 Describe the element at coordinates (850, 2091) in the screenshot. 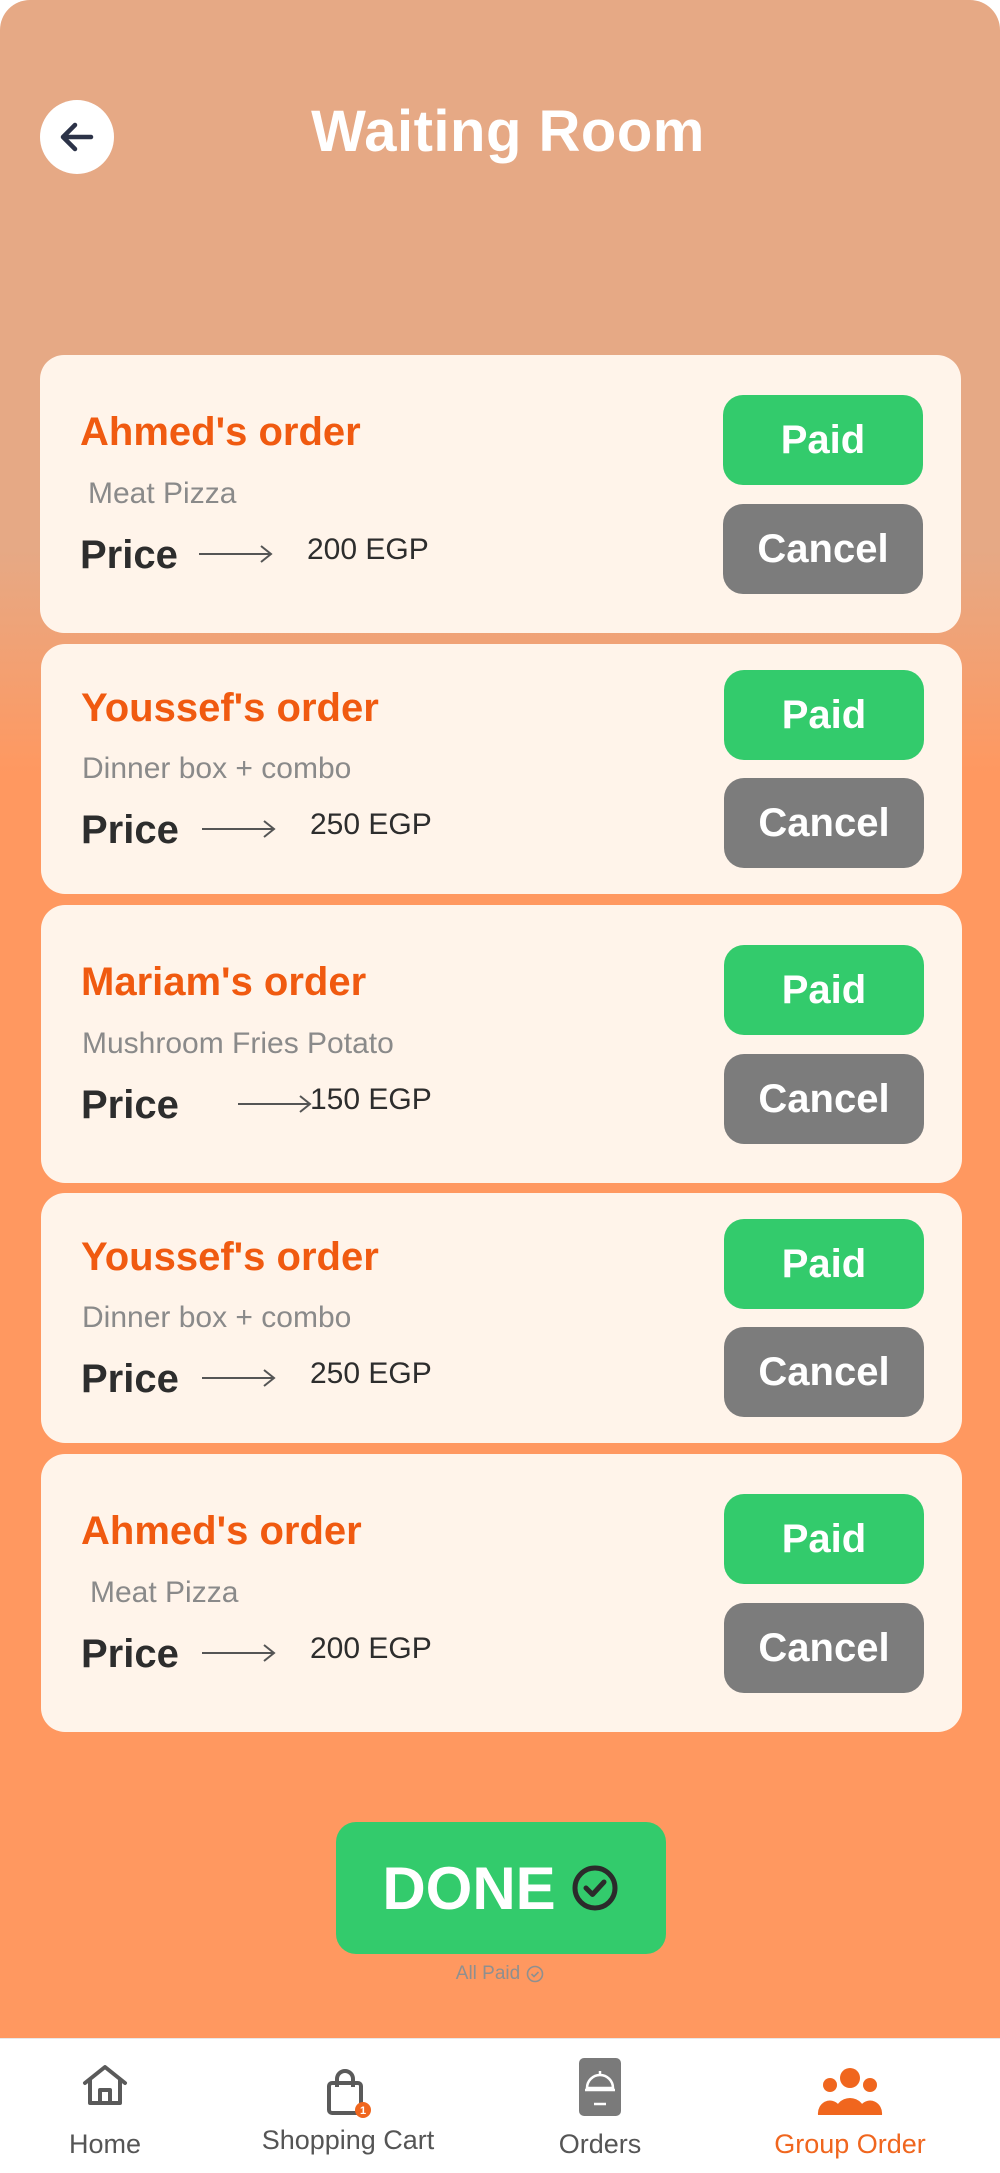

I see `group-icon` at that location.